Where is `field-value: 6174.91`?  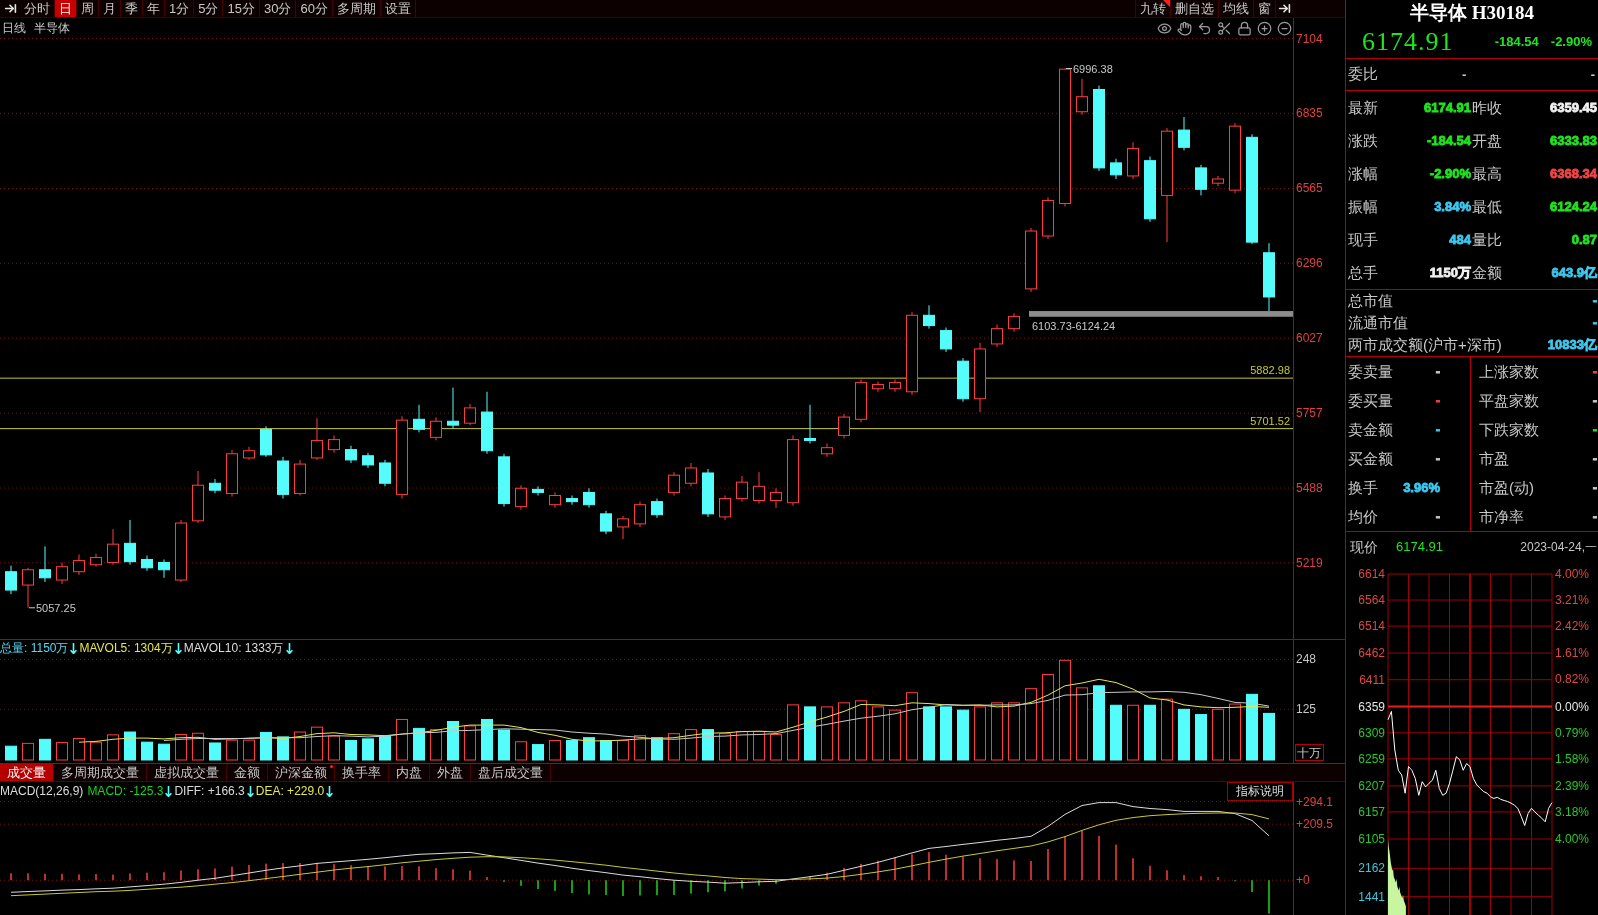 field-value: 6174.91 is located at coordinates (1447, 107).